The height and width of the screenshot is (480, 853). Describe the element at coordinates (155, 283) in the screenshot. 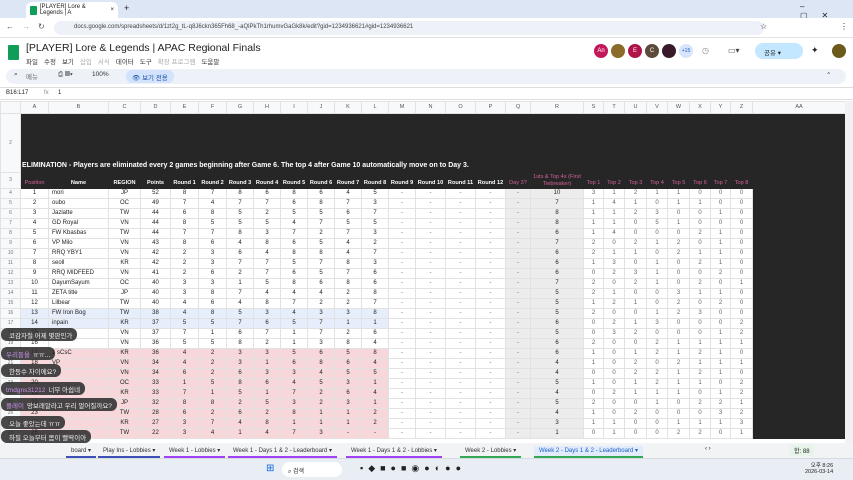

I see `points-cell: 40` at that location.